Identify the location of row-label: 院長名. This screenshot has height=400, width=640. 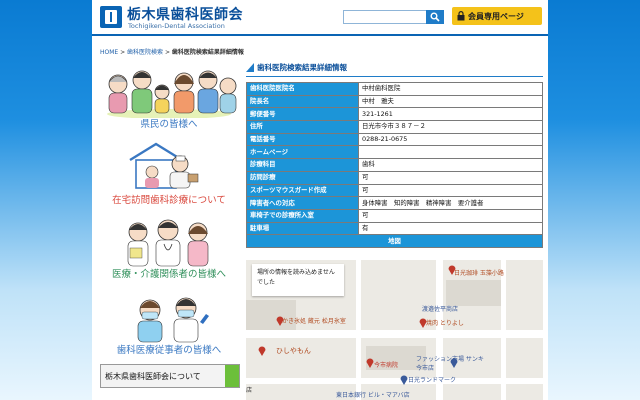
(302, 101).